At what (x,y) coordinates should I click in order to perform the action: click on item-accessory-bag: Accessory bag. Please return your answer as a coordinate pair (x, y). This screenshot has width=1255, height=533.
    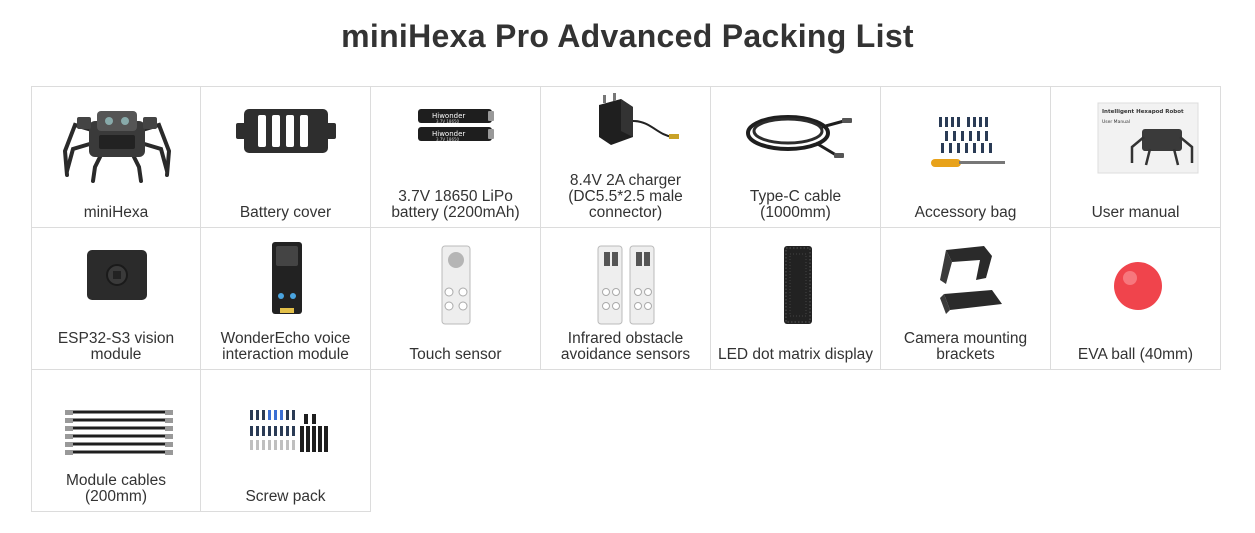
    Looking at the image, I should click on (966, 157).